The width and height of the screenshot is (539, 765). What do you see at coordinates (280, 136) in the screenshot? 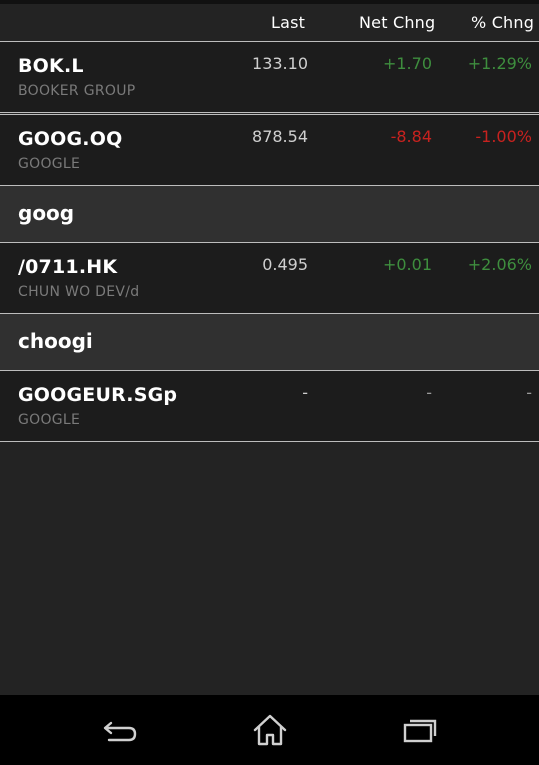
I see `quote-last: 878.54` at bounding box center [280, 136].